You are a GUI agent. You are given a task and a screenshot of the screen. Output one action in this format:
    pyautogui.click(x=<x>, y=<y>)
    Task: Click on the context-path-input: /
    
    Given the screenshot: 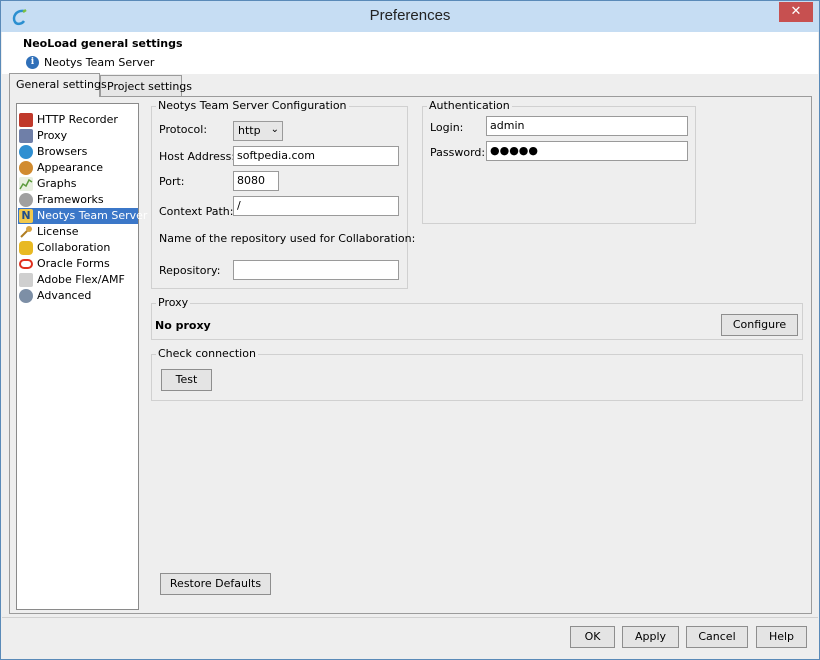 What is the action you would take?
    pyautogui.click(x=316, y=206)
    